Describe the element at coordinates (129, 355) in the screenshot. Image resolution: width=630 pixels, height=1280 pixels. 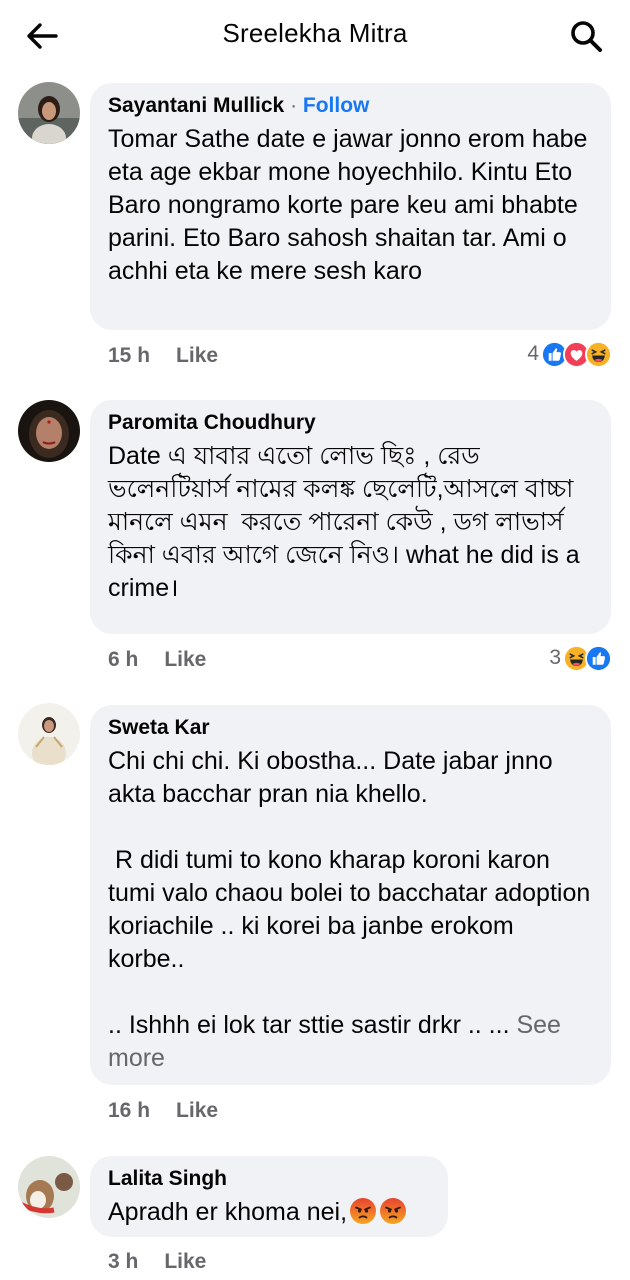
I see `comment-time: 15 h` at that location.